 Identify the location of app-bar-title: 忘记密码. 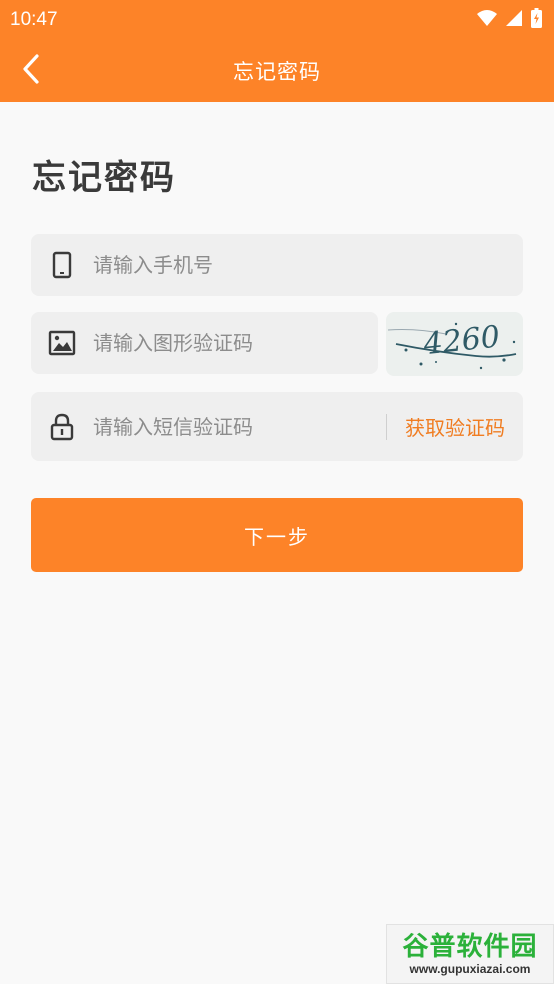
(277, 72).